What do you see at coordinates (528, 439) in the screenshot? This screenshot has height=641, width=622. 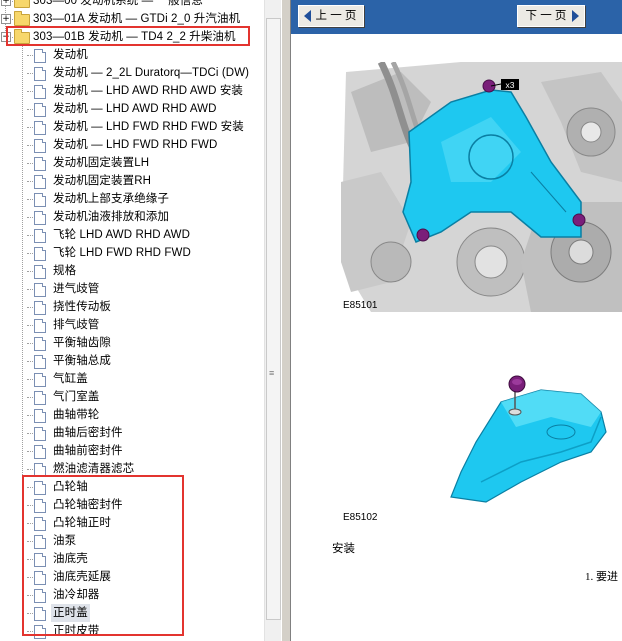 I see `timing-cover-part-illustration` at bounding box center [528, 439].